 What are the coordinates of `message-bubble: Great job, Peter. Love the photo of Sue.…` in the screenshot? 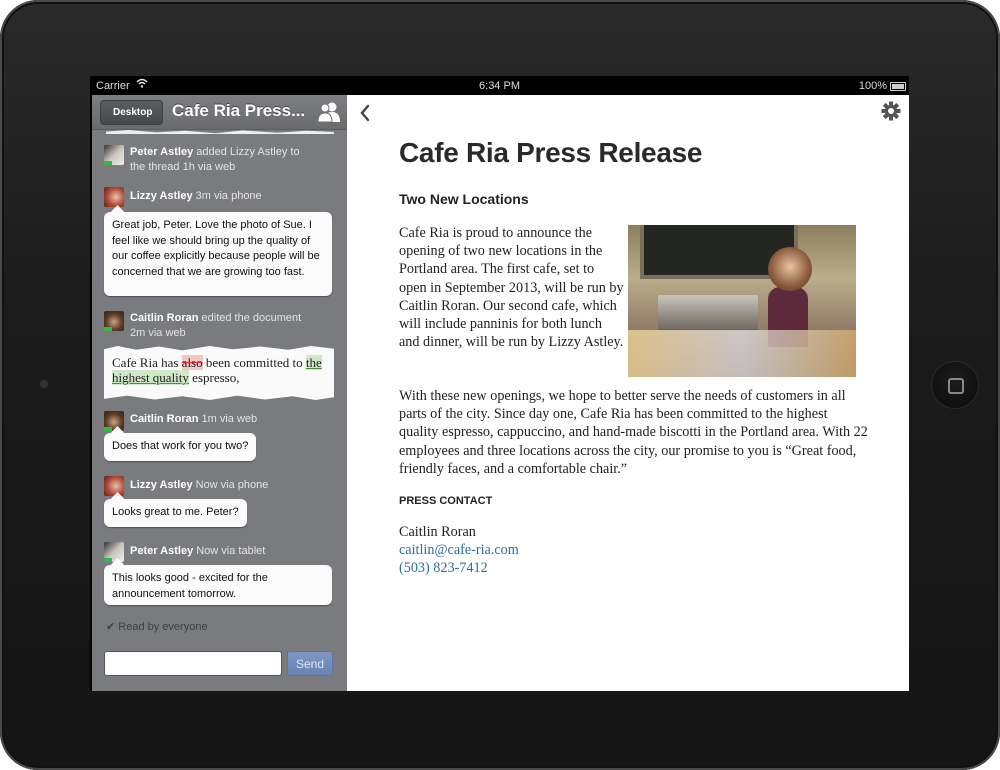 It's located at (218, 254).